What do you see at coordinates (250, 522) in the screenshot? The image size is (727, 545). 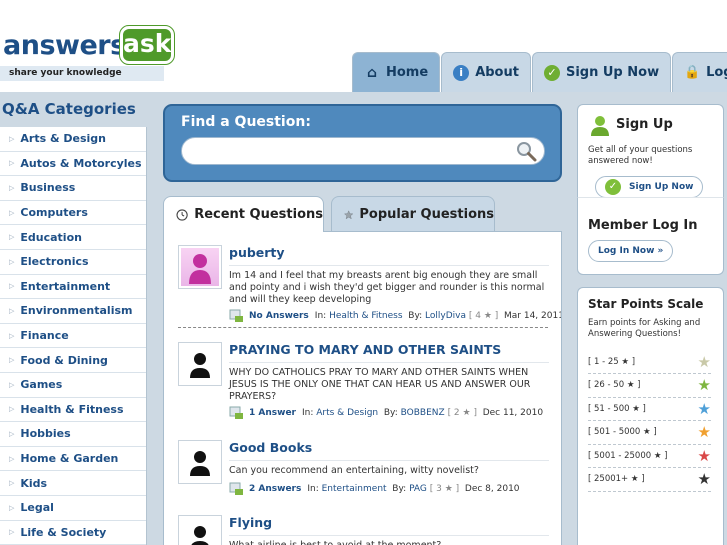 I see `question-title: Flying` at bounding box center [250, 522].